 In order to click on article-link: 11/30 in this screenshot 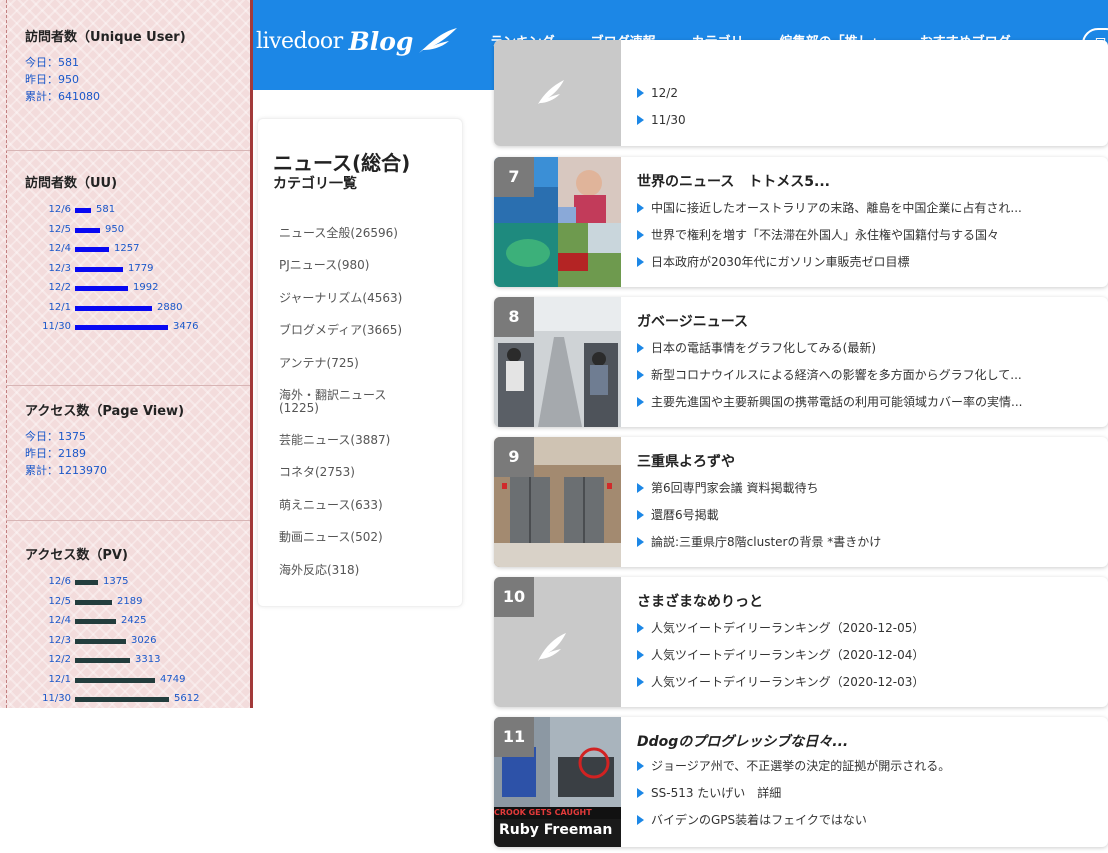, I will do `click(661, 120)`.